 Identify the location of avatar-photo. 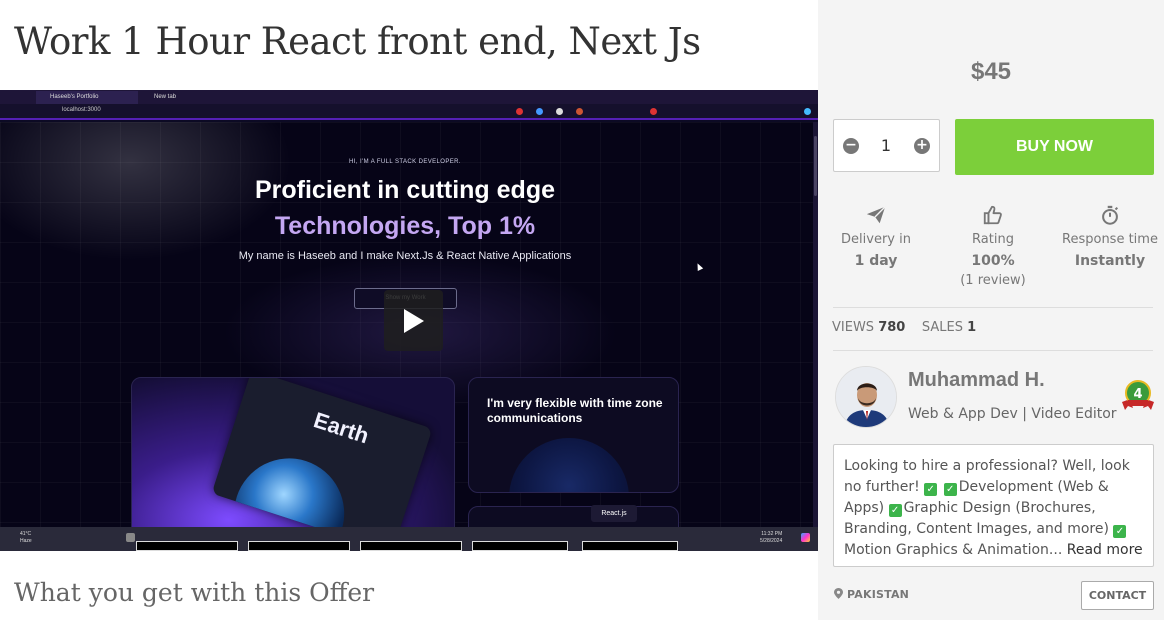
(866, 397).